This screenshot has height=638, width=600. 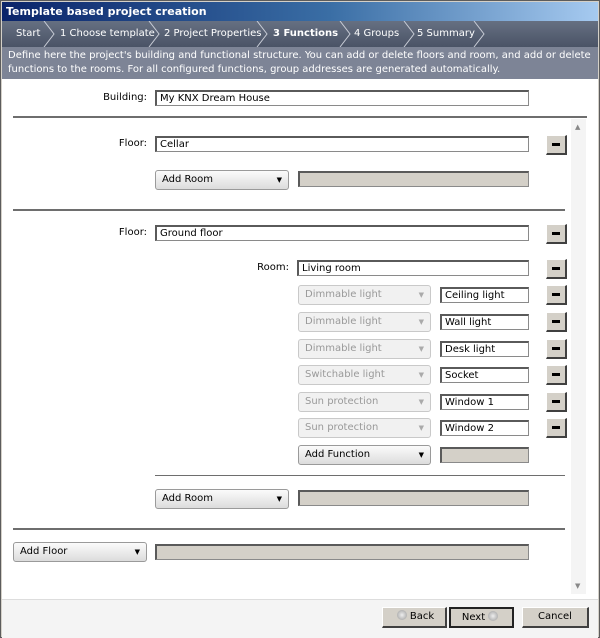 What do you see at coordinates (473, 617) in the screenshot?
I see `next-label: Next` at bounding box center [473, 617].